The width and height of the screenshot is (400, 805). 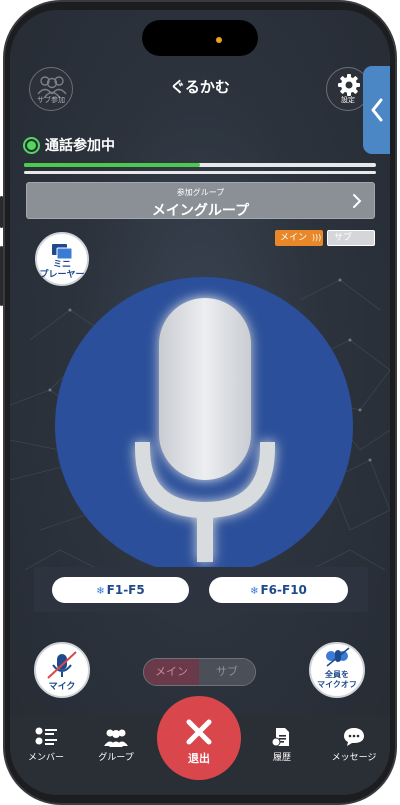 I want to click on audio-level-fill, so click(x=112, y=165).